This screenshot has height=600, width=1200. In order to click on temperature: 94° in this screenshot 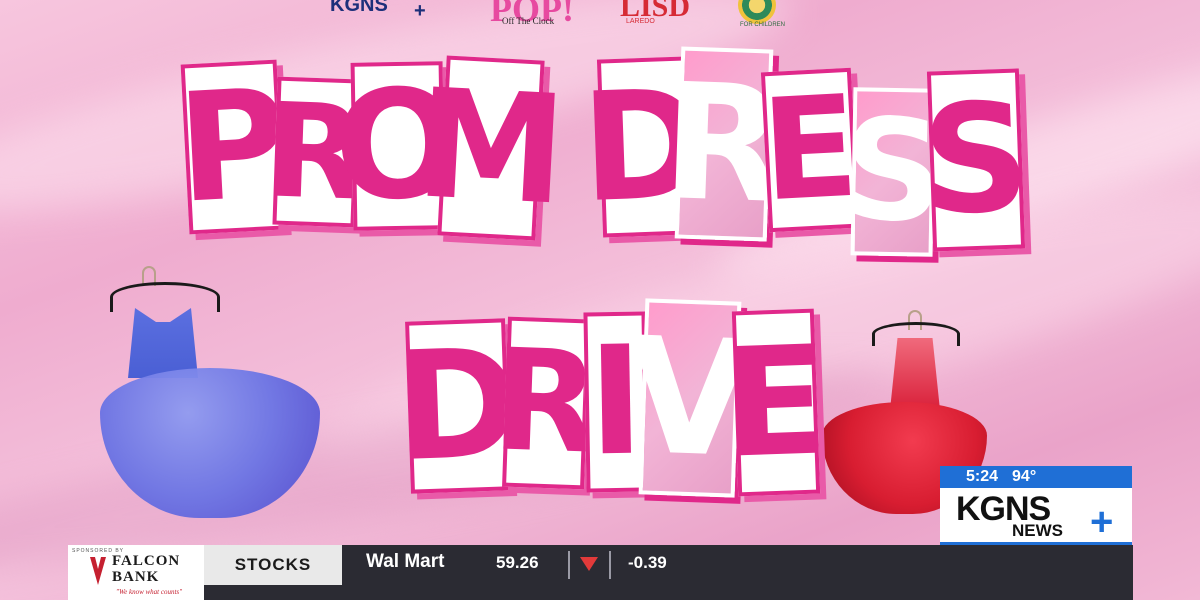, I will do `click(1024, 476)`.